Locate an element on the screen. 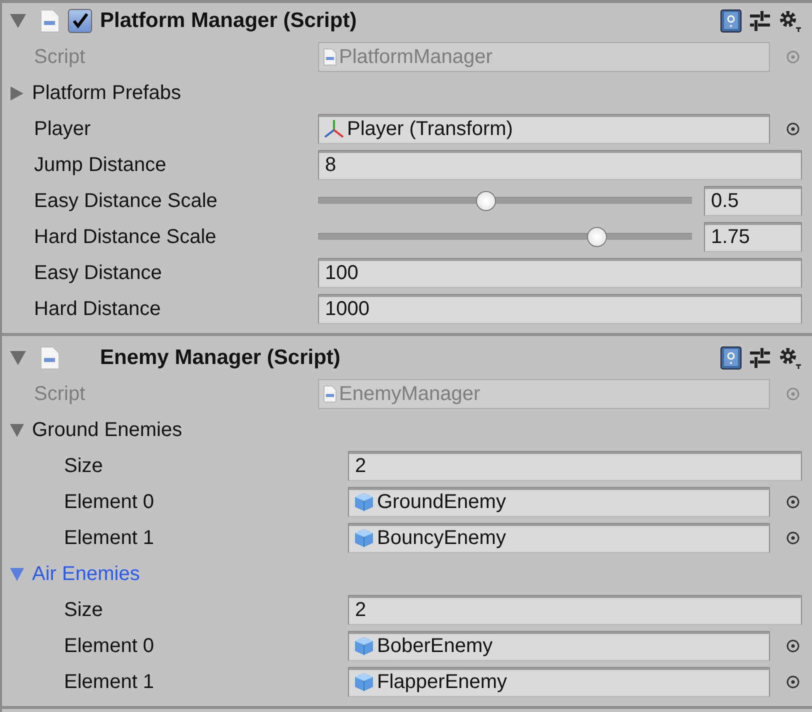 The width and height of the screenshot is (812, 712). object-field: Player (Transform) is located at coordinates (544, 129).